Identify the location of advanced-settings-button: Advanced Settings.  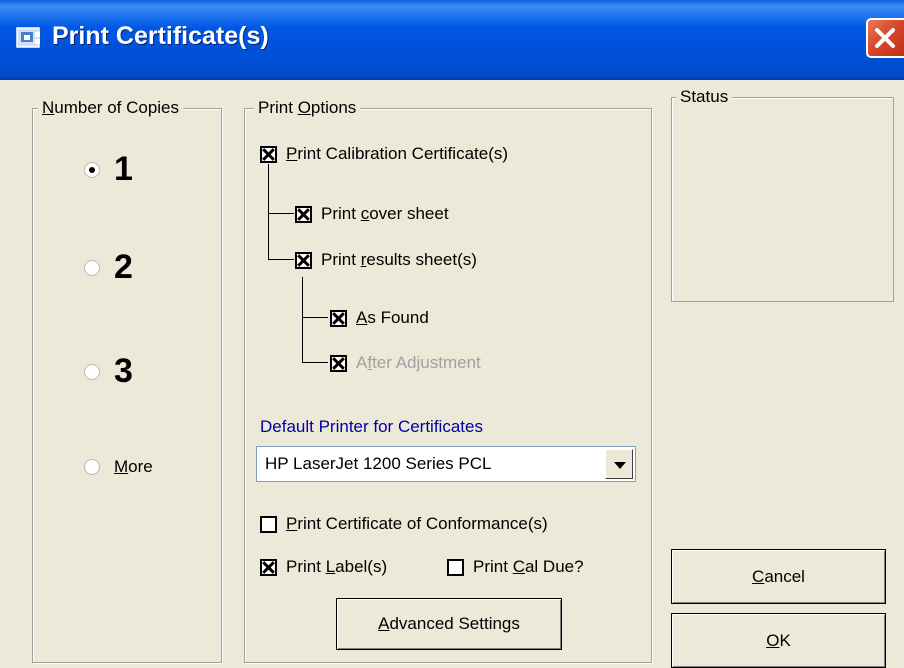
(449, 624).